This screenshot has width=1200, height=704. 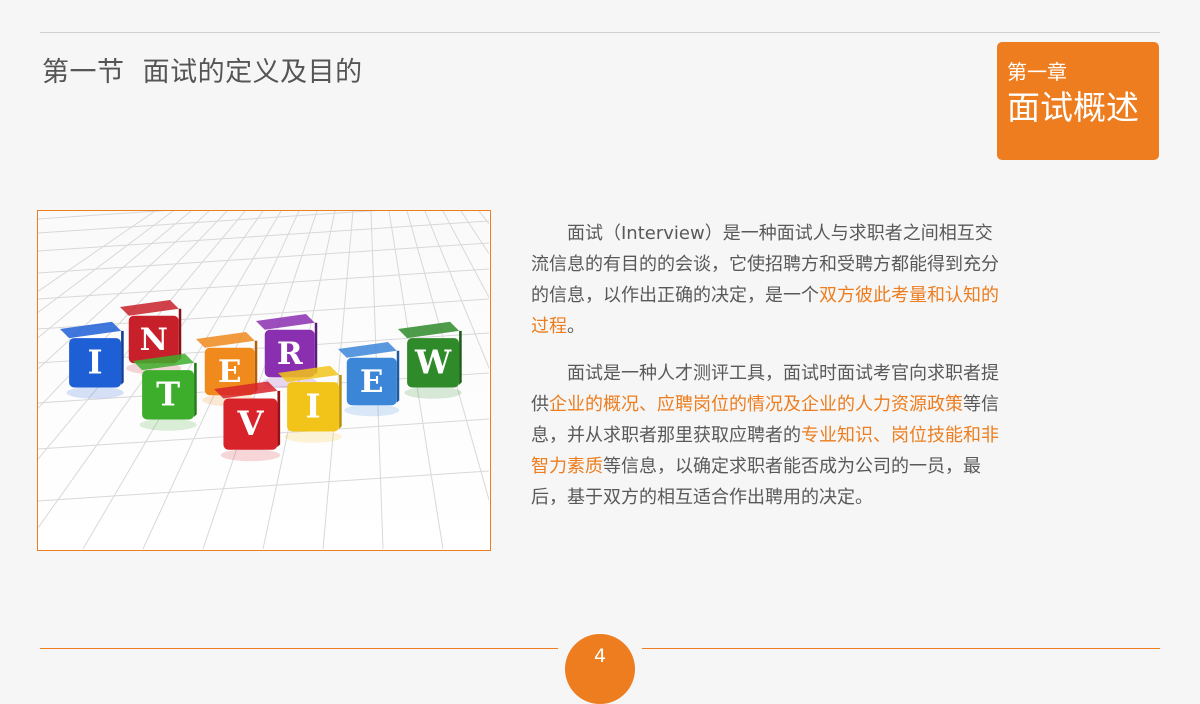 I want to click on cube-letter: V, so click(x=250, y=423).